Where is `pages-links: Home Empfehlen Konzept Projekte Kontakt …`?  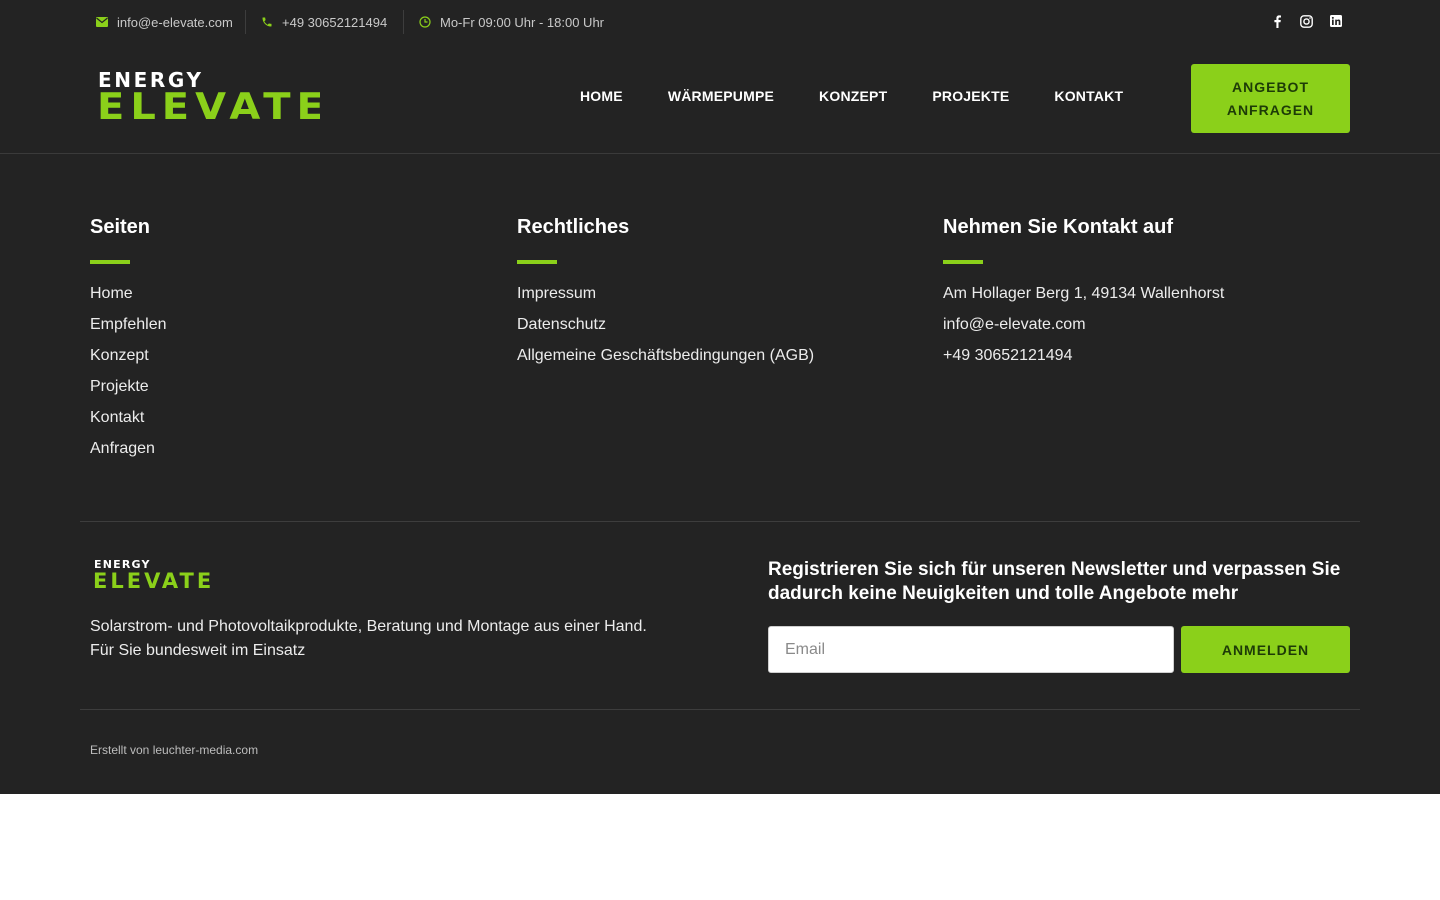
pages-links: Home Empfehlen Konzept Projekte Kontakt … is located at coordinates (128, 377).